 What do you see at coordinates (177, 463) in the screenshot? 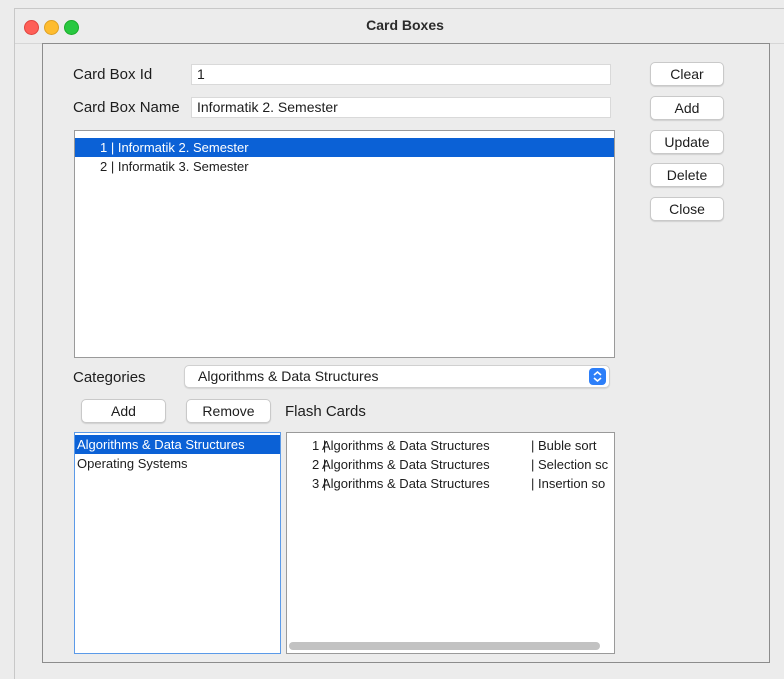
I see `category-list-item: Operating Systems` at bounding box center [177, 463].